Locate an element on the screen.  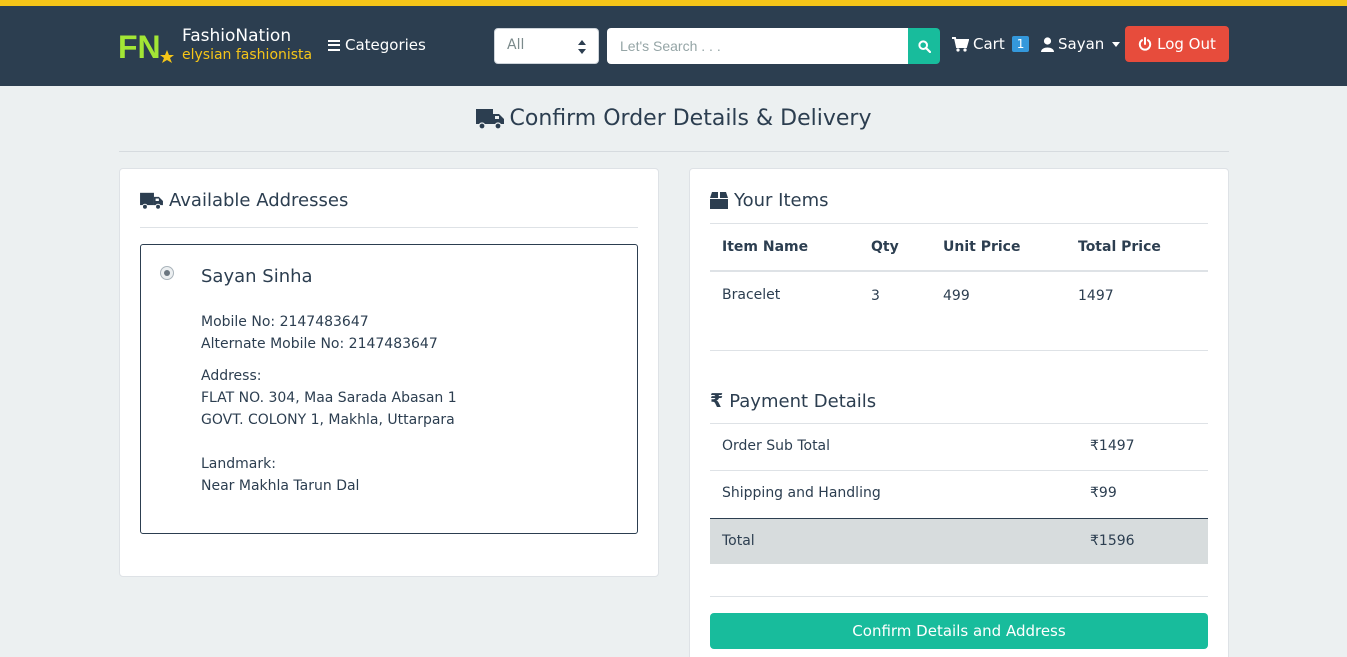
user-icon is located at coordinates (1047, 44).